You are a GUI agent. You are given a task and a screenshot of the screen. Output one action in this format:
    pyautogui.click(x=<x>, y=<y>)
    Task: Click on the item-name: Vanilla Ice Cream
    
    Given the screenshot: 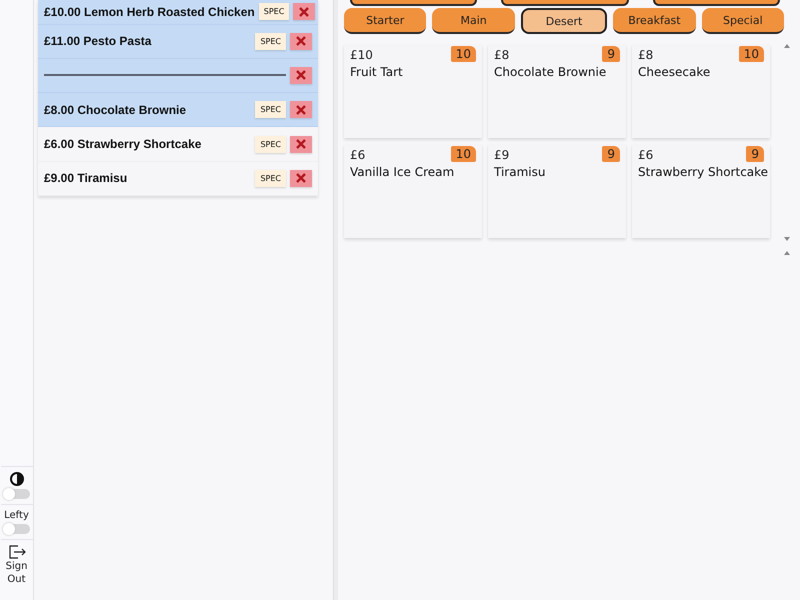 What is the action you would take?
    pyautogui.click(x=402, y=172)
    